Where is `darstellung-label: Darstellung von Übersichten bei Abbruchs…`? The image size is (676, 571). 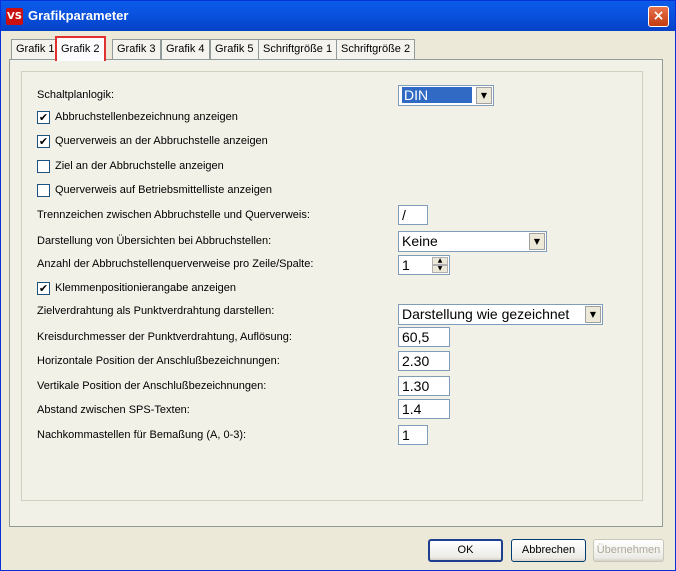 darstellung-label: Darstellung von Übersichten bei Abbruchs… is located at coordinates (154, 241).